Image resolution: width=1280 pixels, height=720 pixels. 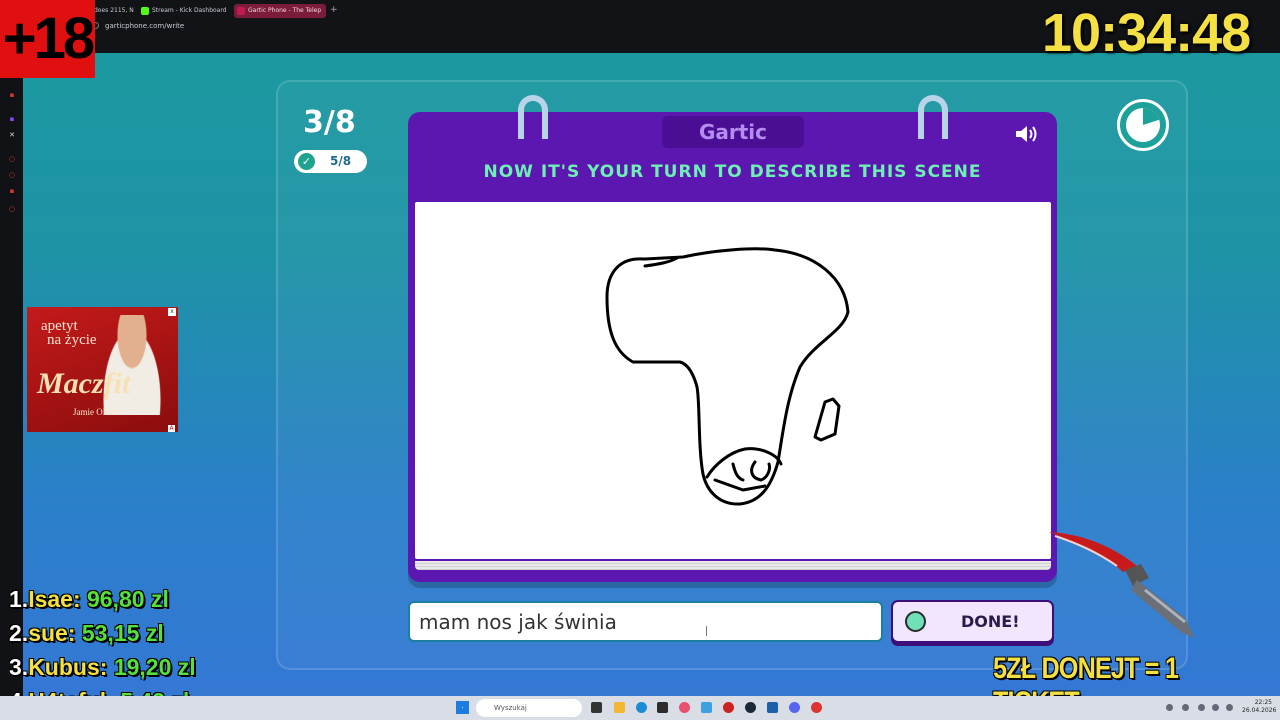 I want to click on taskbar-date: 26.04.2026, so click(x=1259, y=710).